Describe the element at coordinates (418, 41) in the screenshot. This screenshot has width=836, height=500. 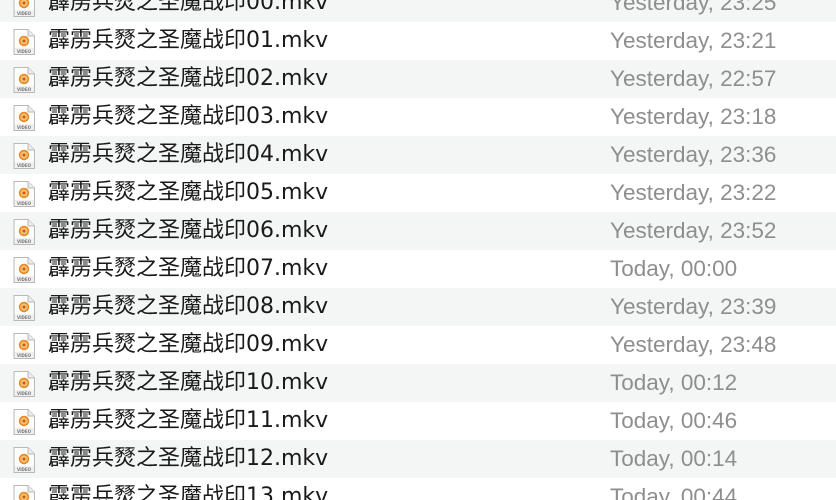
I see `file-row: VIDEO 霹雳兵燹之圣魔战印01.mkv Yesterday, 23:21` at that location.